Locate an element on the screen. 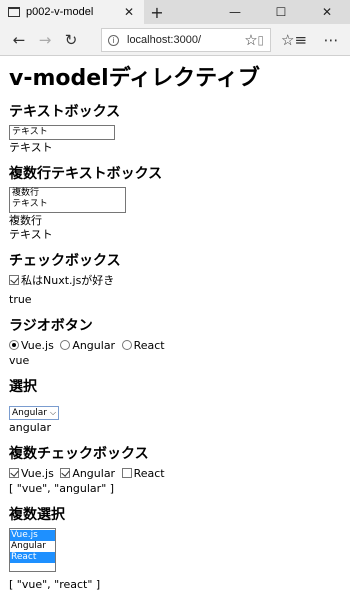 The height and width of the screenshot is (592, 350). framework-select: Angular ⌵ is located at coordinates (34, 413).